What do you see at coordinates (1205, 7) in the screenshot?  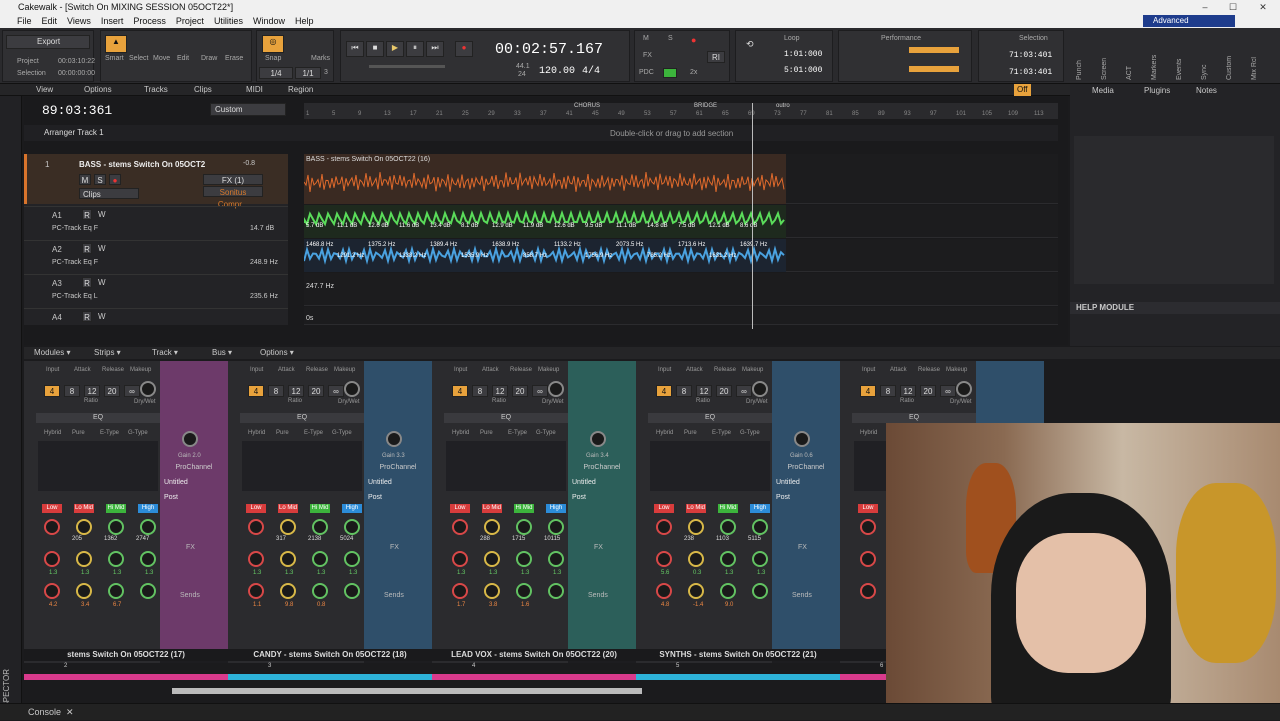 I see `minimize-button: –` at bounding box center [1205, 7].